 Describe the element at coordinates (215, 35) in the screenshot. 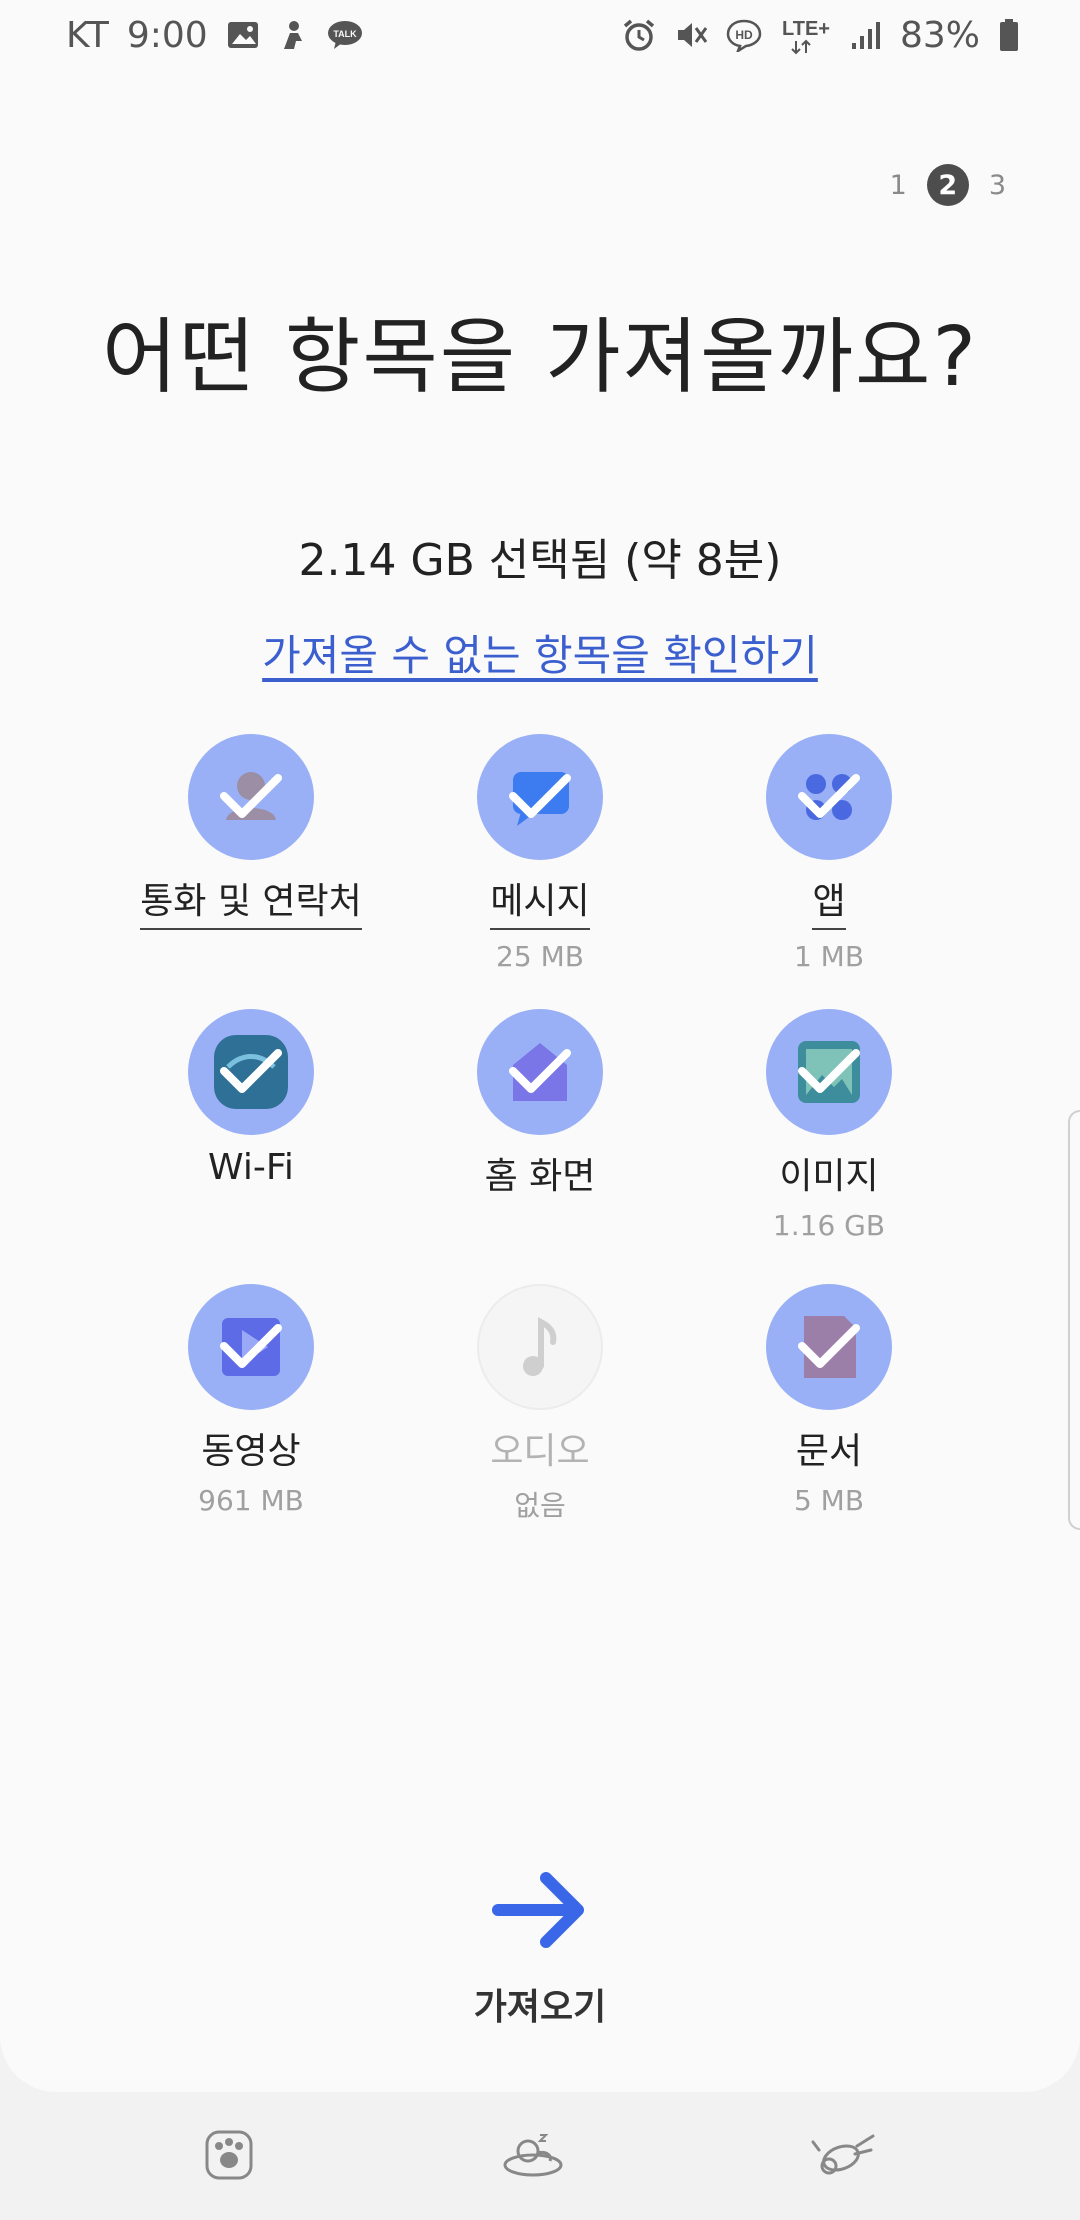

I see `status-left: KT 9:00 TALK` at that location.